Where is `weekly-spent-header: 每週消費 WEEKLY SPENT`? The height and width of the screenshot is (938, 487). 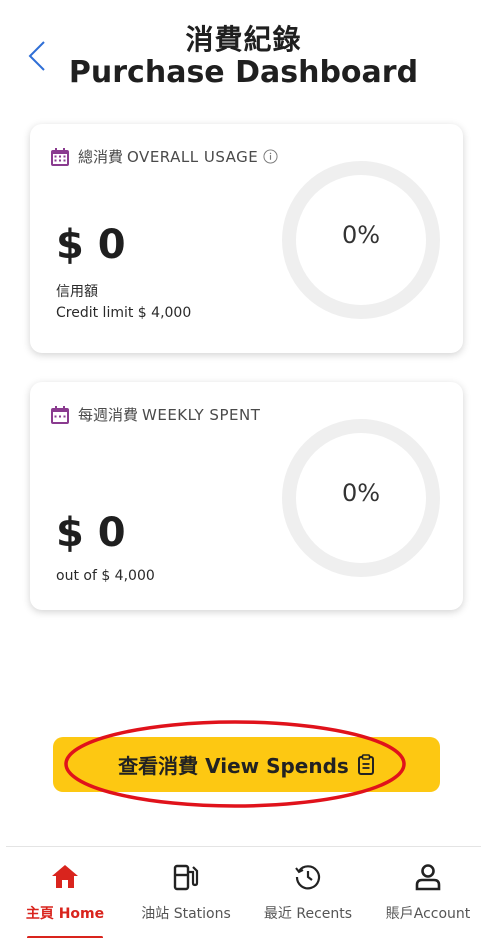 weekly-spent-header: 每週消費 WEEKLY SPENT is located at coordinates (155, 414).